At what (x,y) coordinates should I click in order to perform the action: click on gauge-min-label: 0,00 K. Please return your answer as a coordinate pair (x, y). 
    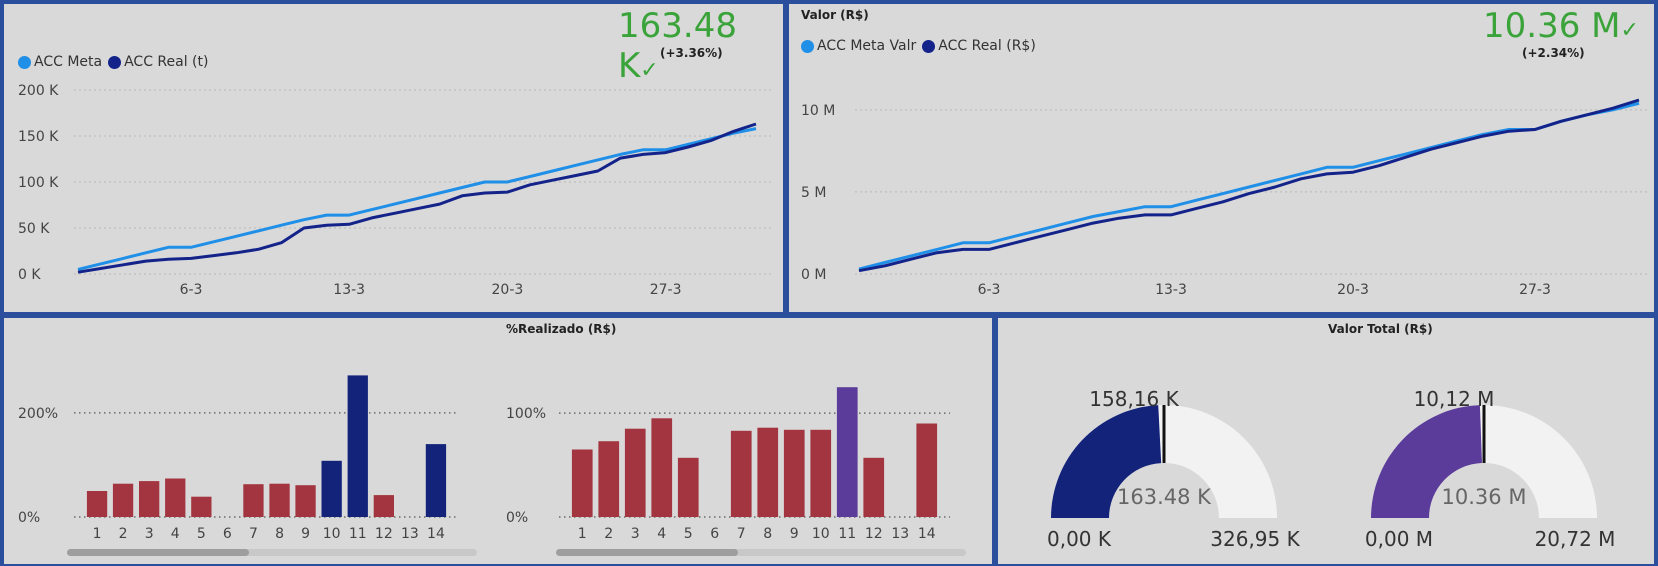
    Looking at the image, I should click on (1079, 539).